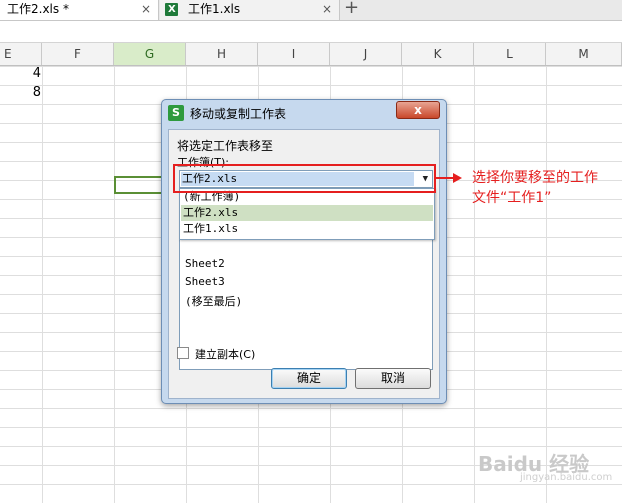 Image resolution: width=622 pixels, height=503 pixels. What do you see at coordinates (512, 198) in the screenshot?
I see `annotation-line-2: 文件“工作1”` at bounding box center [512, 198].